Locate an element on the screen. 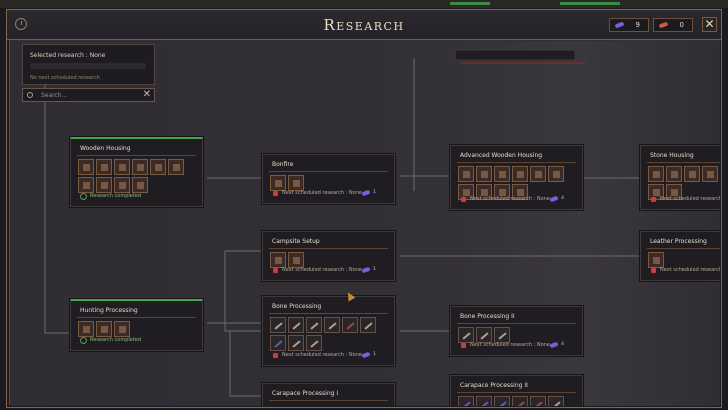  search-input is located at coordinates (91, 95).